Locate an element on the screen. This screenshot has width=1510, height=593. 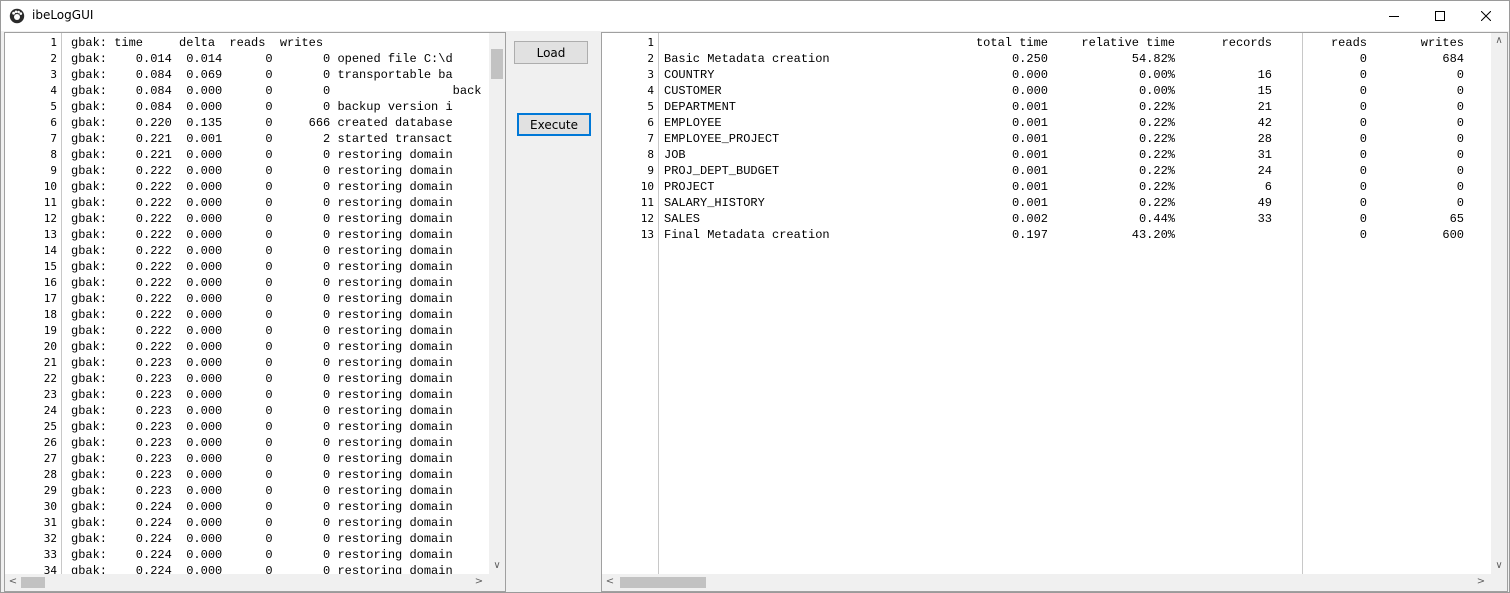
line-number: 31 is located at coordinates (50, 522).